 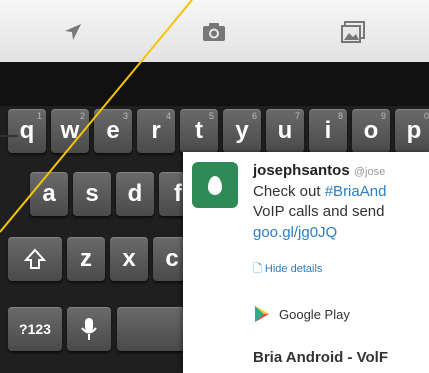 I want to click on username: josephsantos, so click(x=301, y=170).